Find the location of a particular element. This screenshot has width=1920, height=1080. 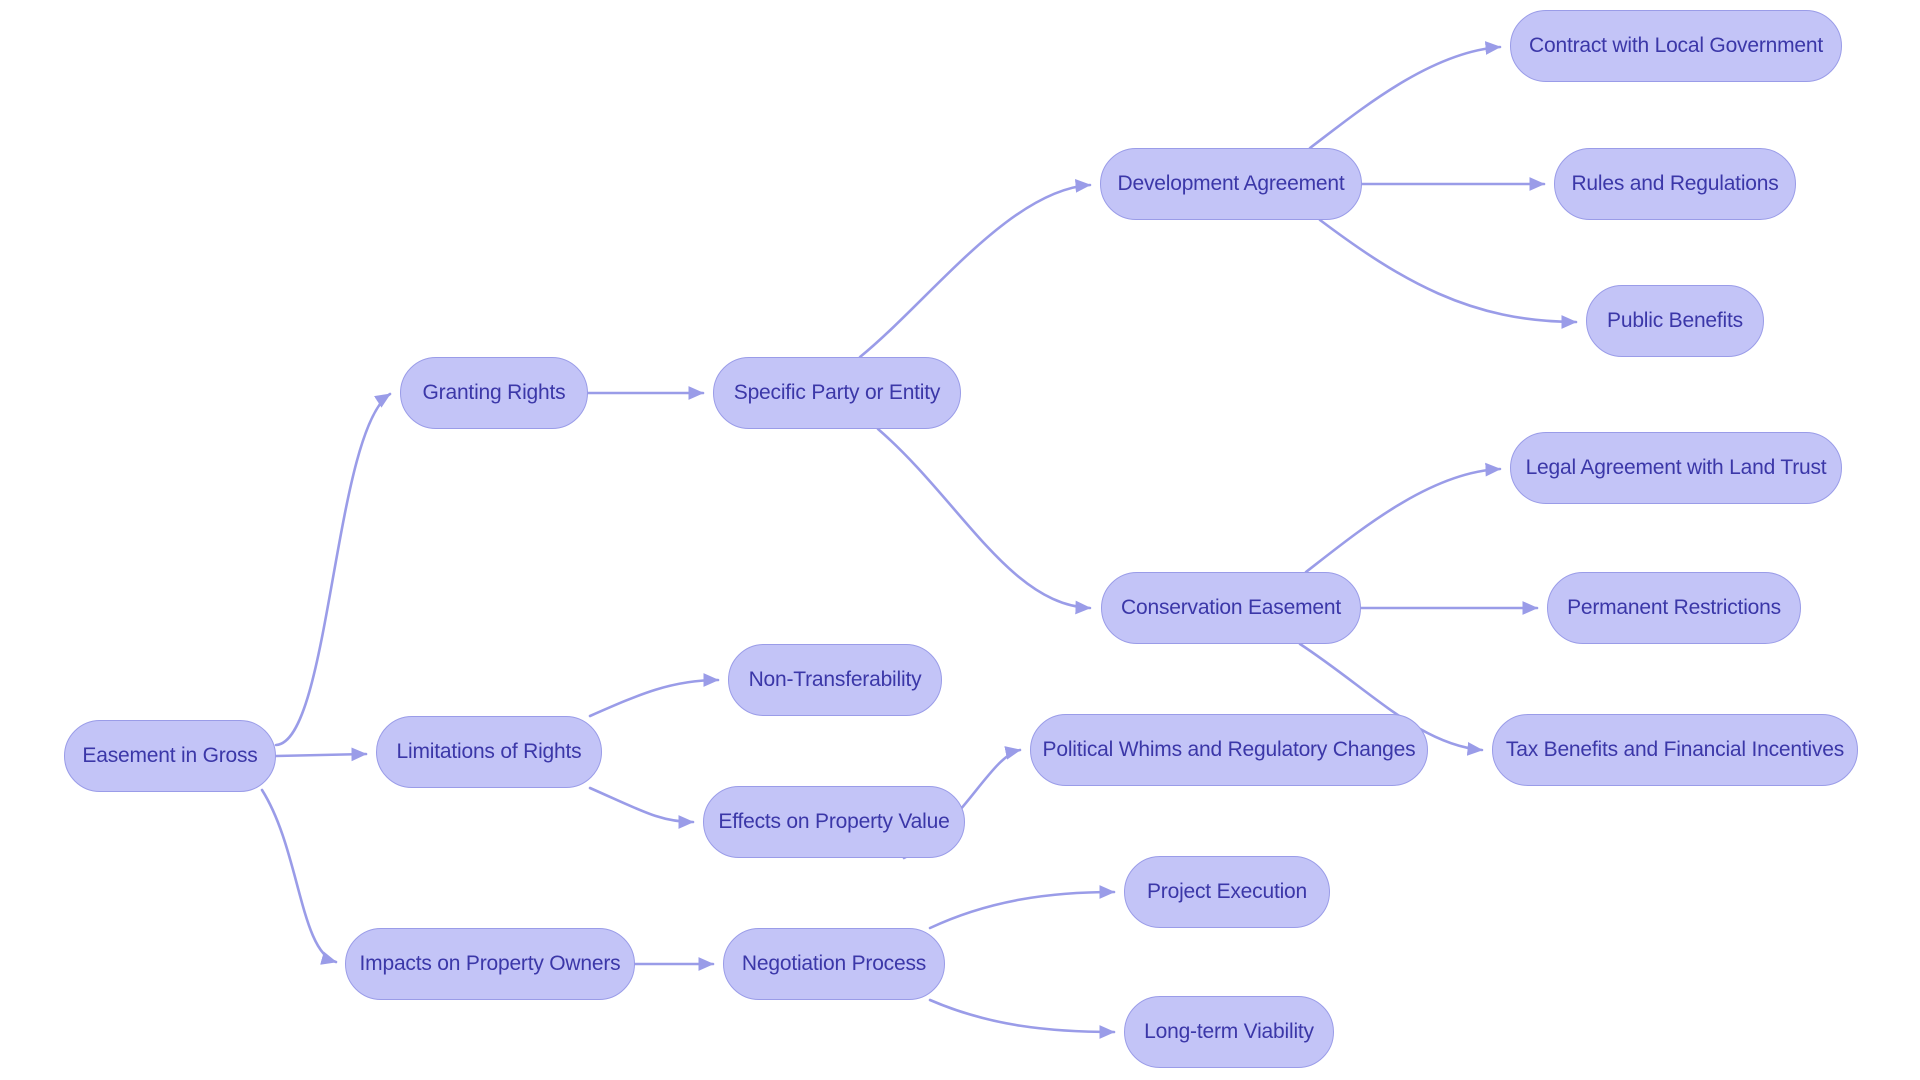

node-legal-agreement-with-land-trust: Legal Agreement with Land Trust is located at coordinates (1676, 468).